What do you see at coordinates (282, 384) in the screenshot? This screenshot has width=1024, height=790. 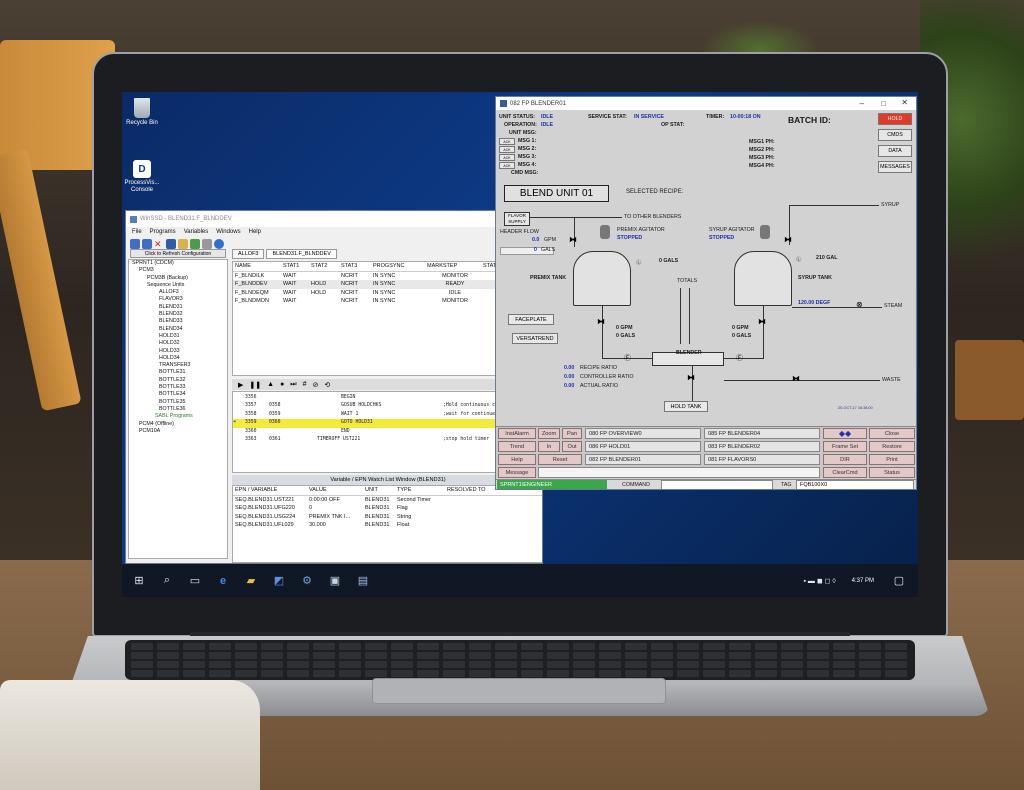 I see `stop-icon: ●` at bounding box center [282, 384].